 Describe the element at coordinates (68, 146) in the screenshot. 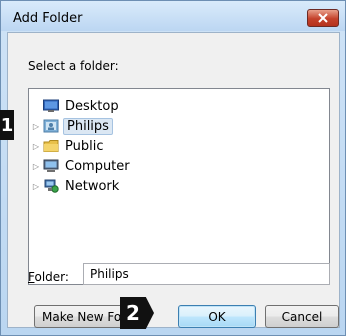

I see `tree-item-public: ▷ Public` at that location.